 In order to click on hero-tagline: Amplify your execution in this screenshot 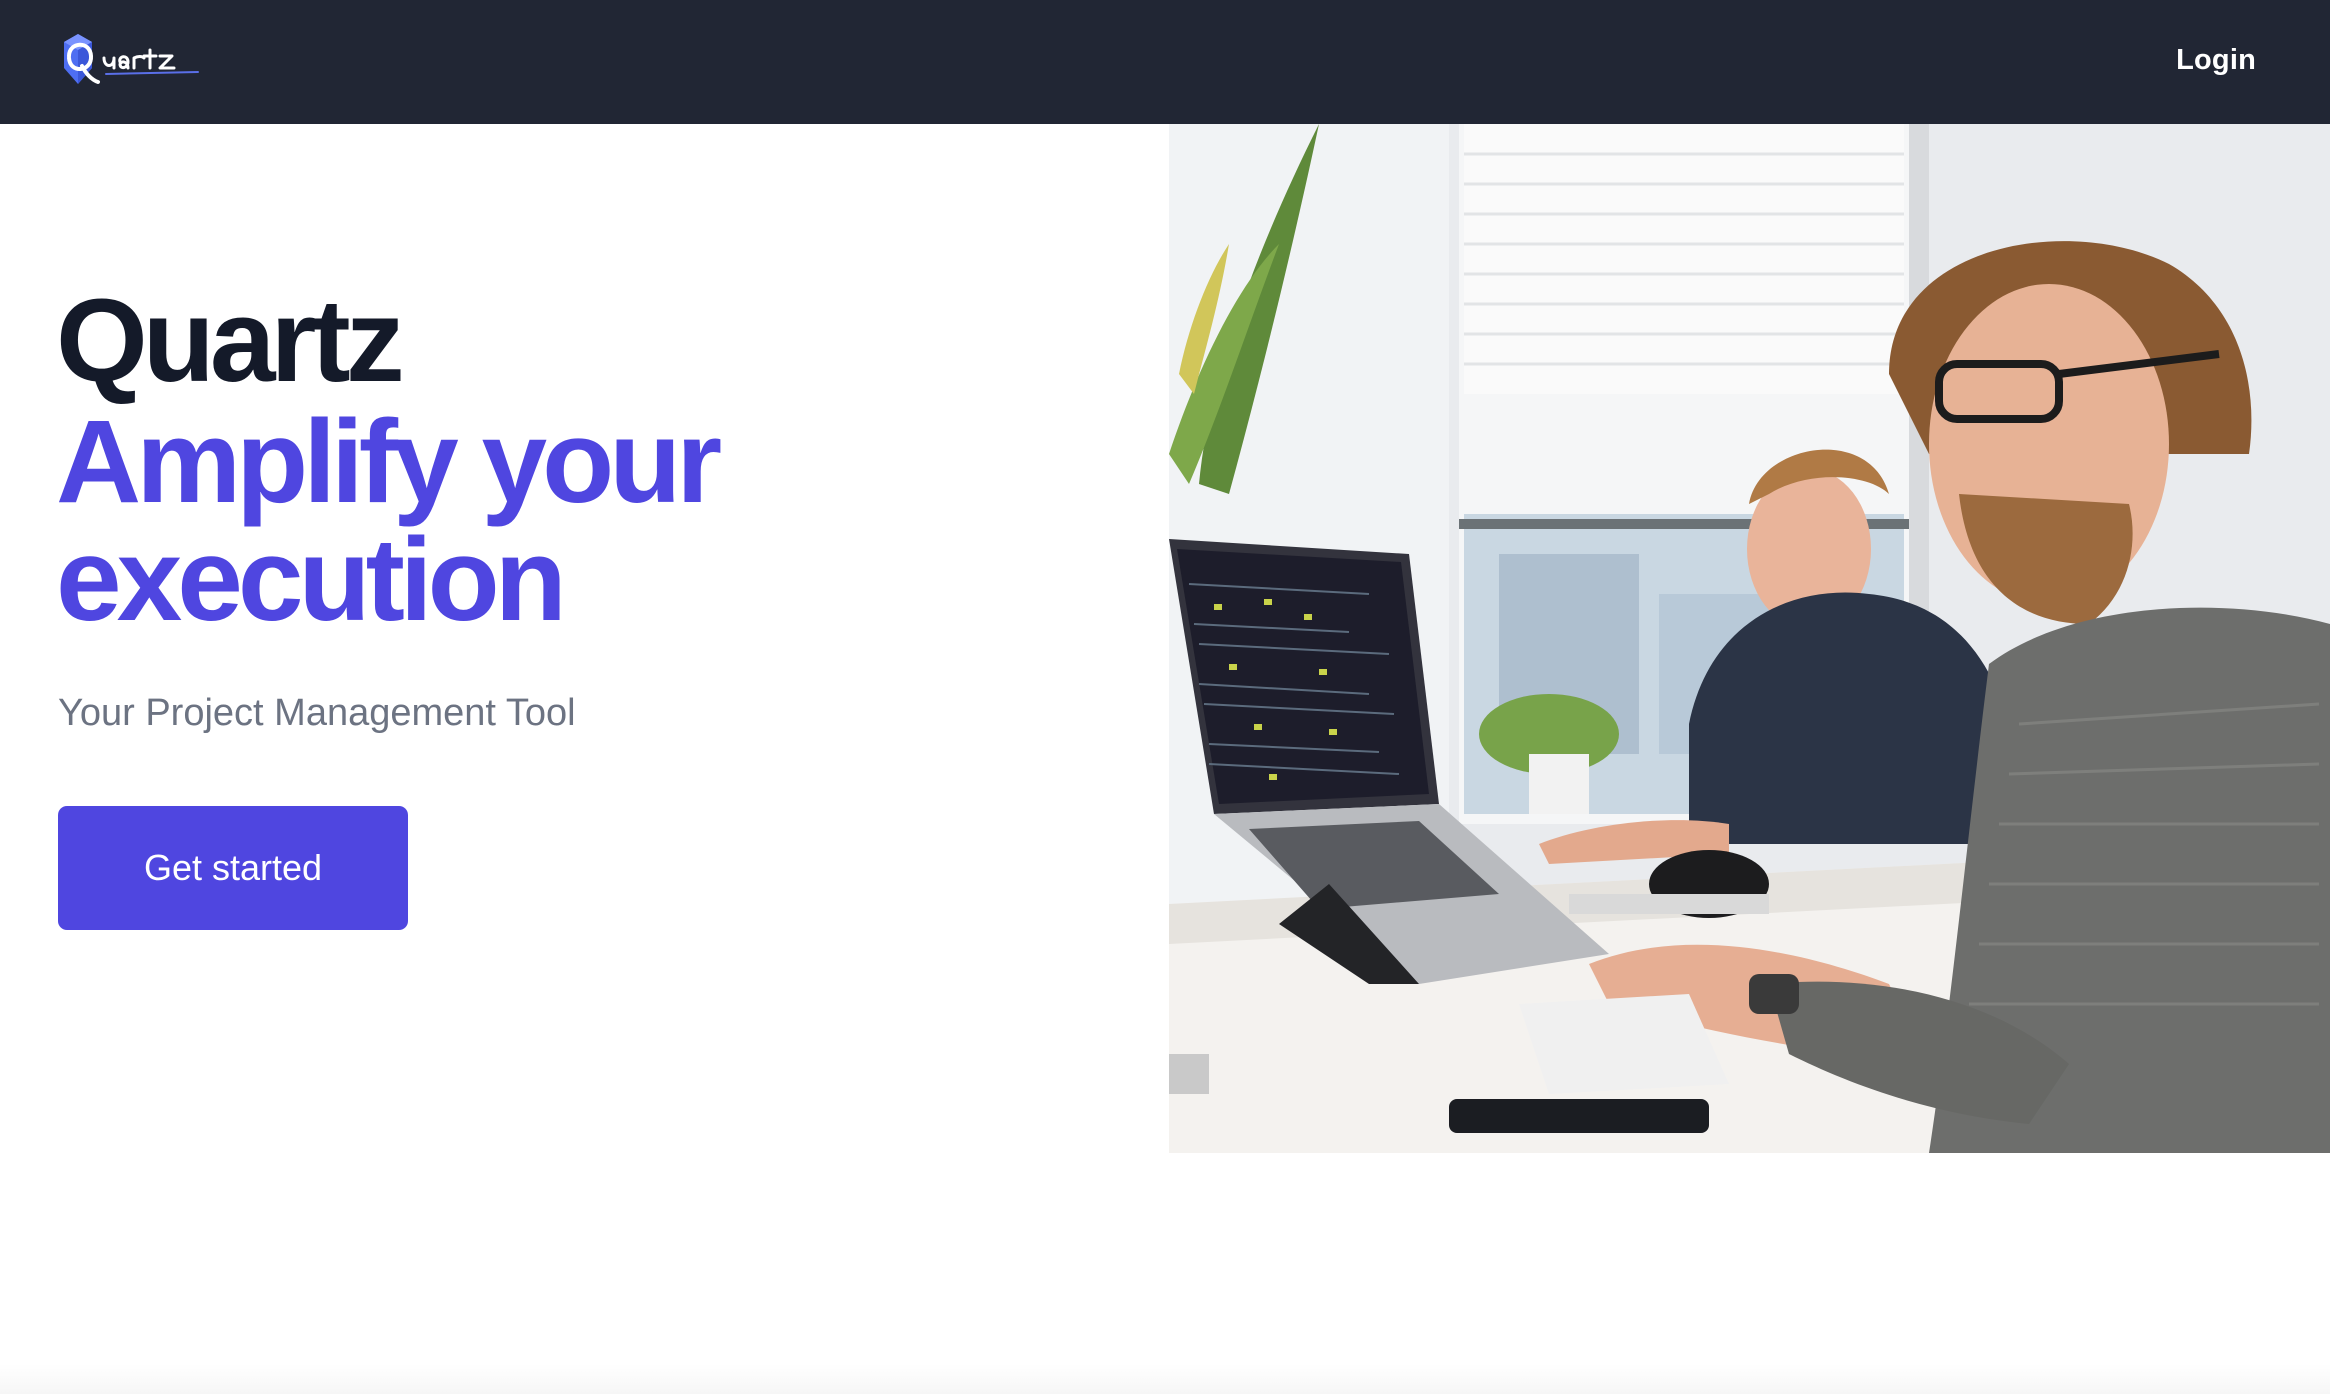, I will do `click(389, 521)`.